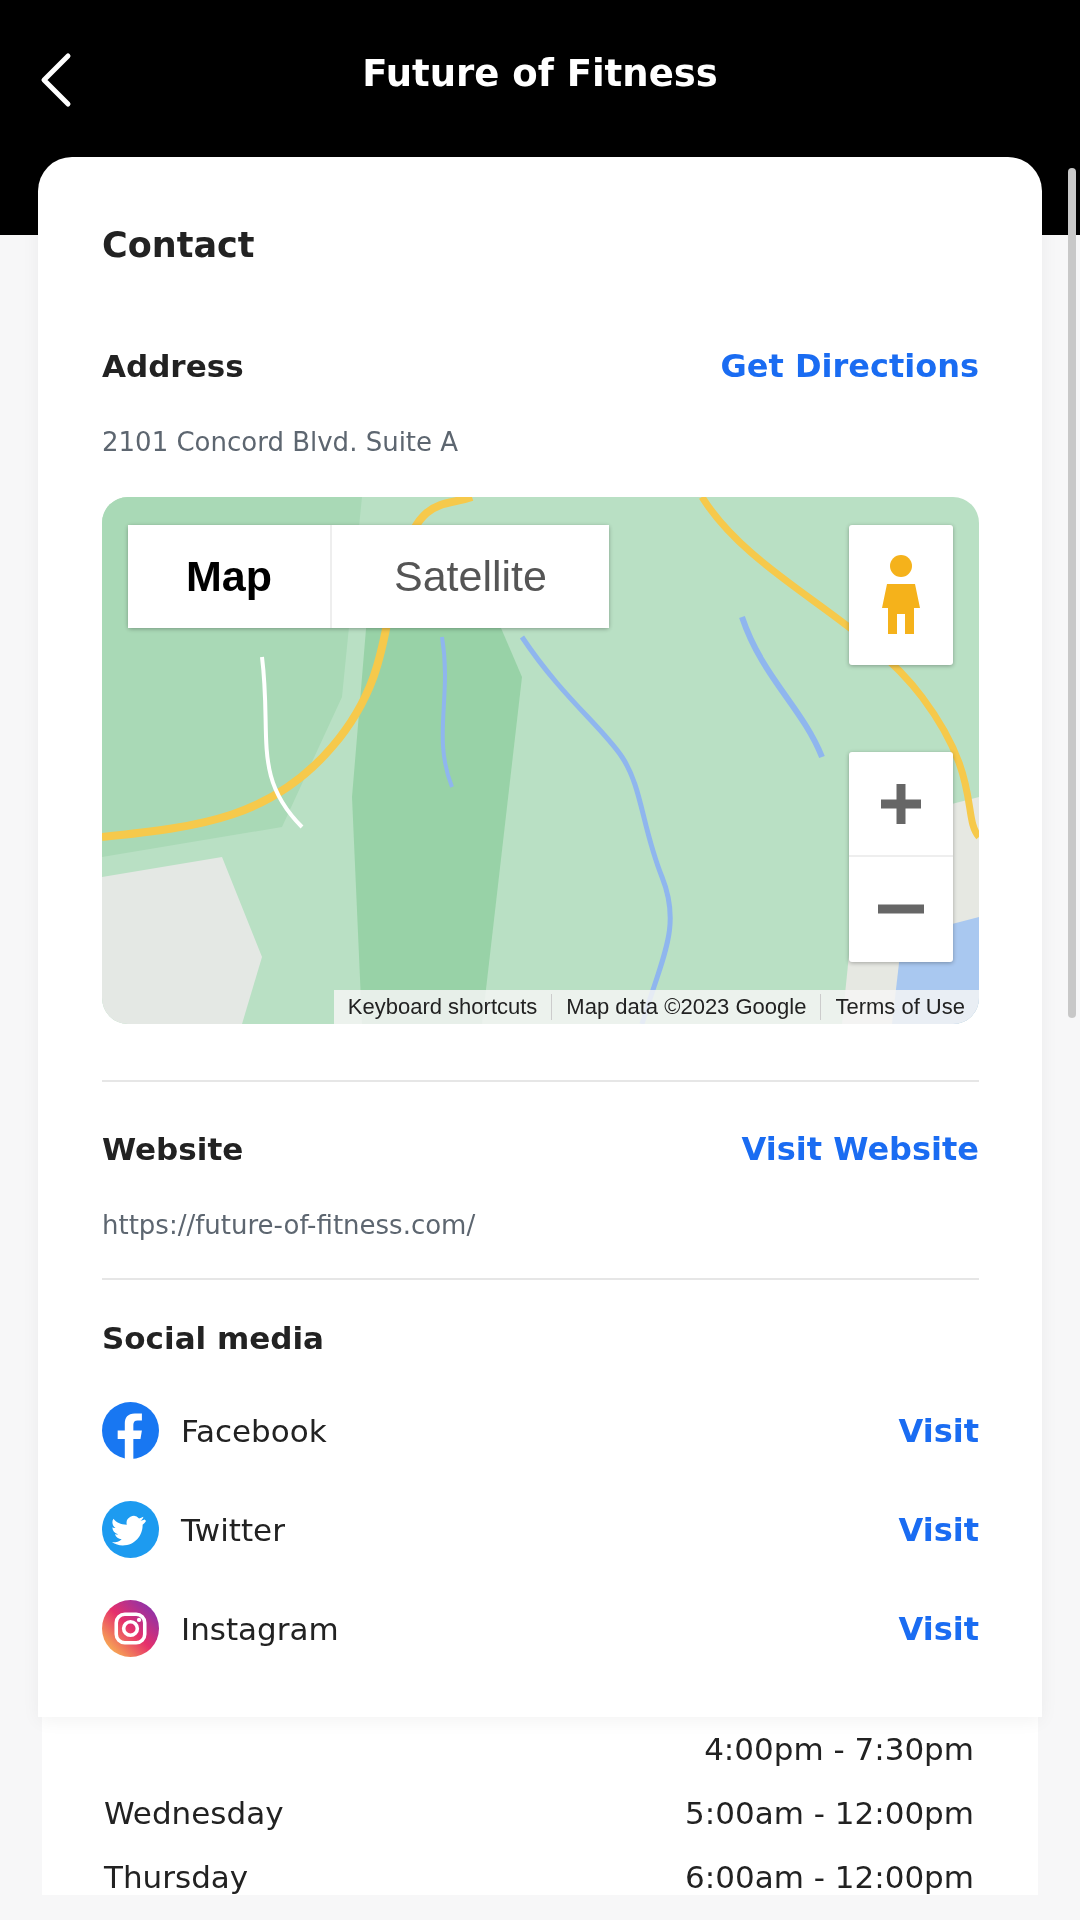 The height and width of the screenshot is (1920, 1080). What do you see at coordinates (829, 1877) in the screenshot?
I see `hours-text: 6:00am - 12:00pm` at bounding box center [829, 1877].